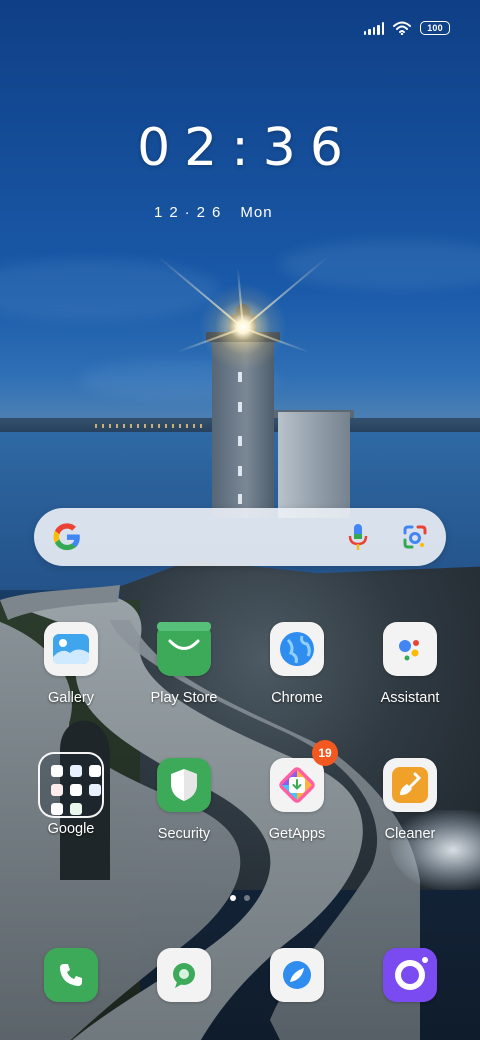 This screenshot has height=1040, width=480. I want to click on folder-google: Google, so click(71, 794).